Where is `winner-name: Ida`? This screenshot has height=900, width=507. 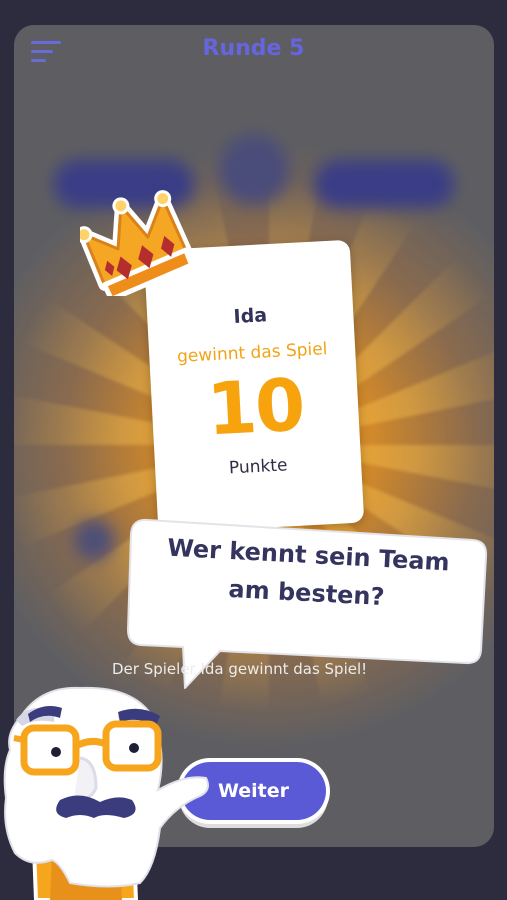
winner-name: Ida is located at coordinates (250, 316).